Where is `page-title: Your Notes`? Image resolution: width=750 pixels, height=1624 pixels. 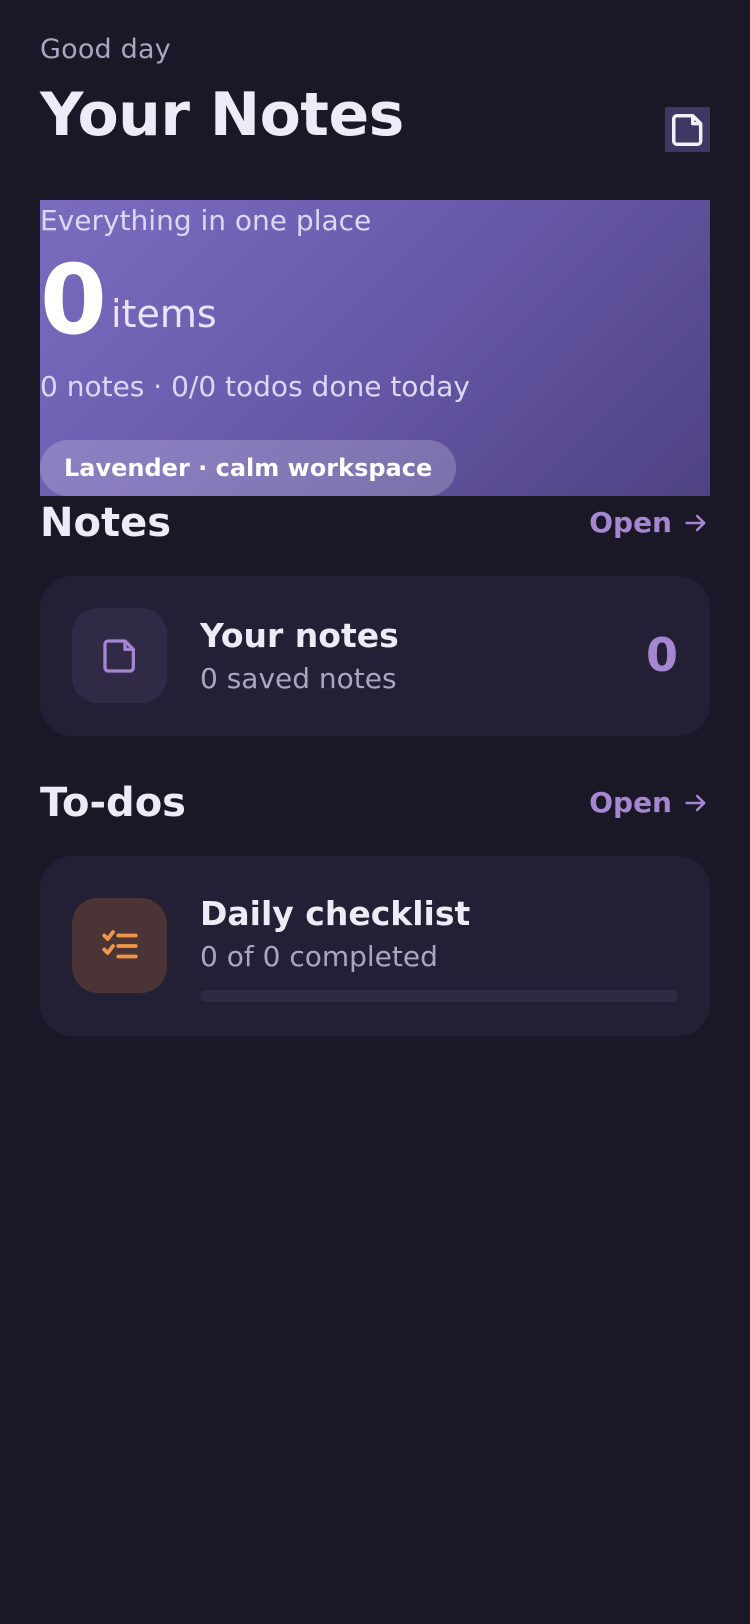
page-title: Your Notes is located at coordinates (222, 115).